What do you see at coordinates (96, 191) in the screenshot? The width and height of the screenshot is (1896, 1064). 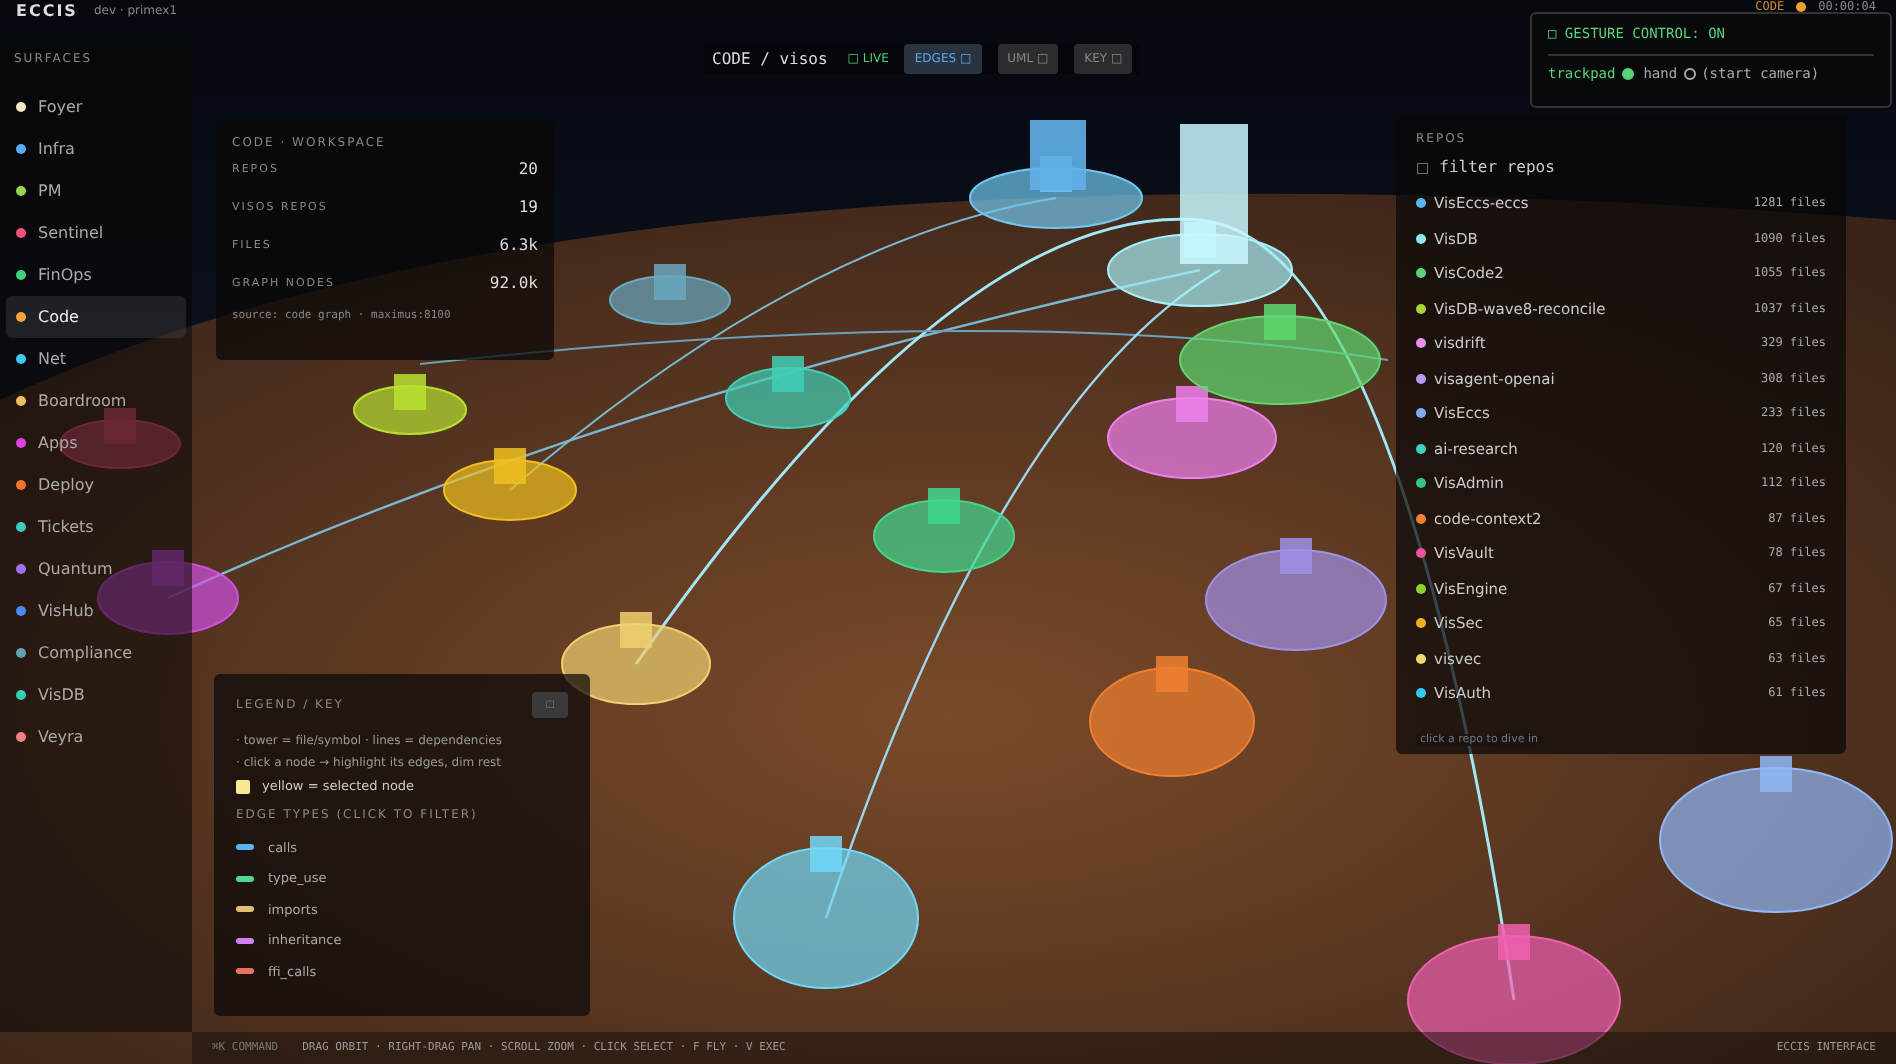 I see `sidebar-item: PM` at bounding box center [96, 191].